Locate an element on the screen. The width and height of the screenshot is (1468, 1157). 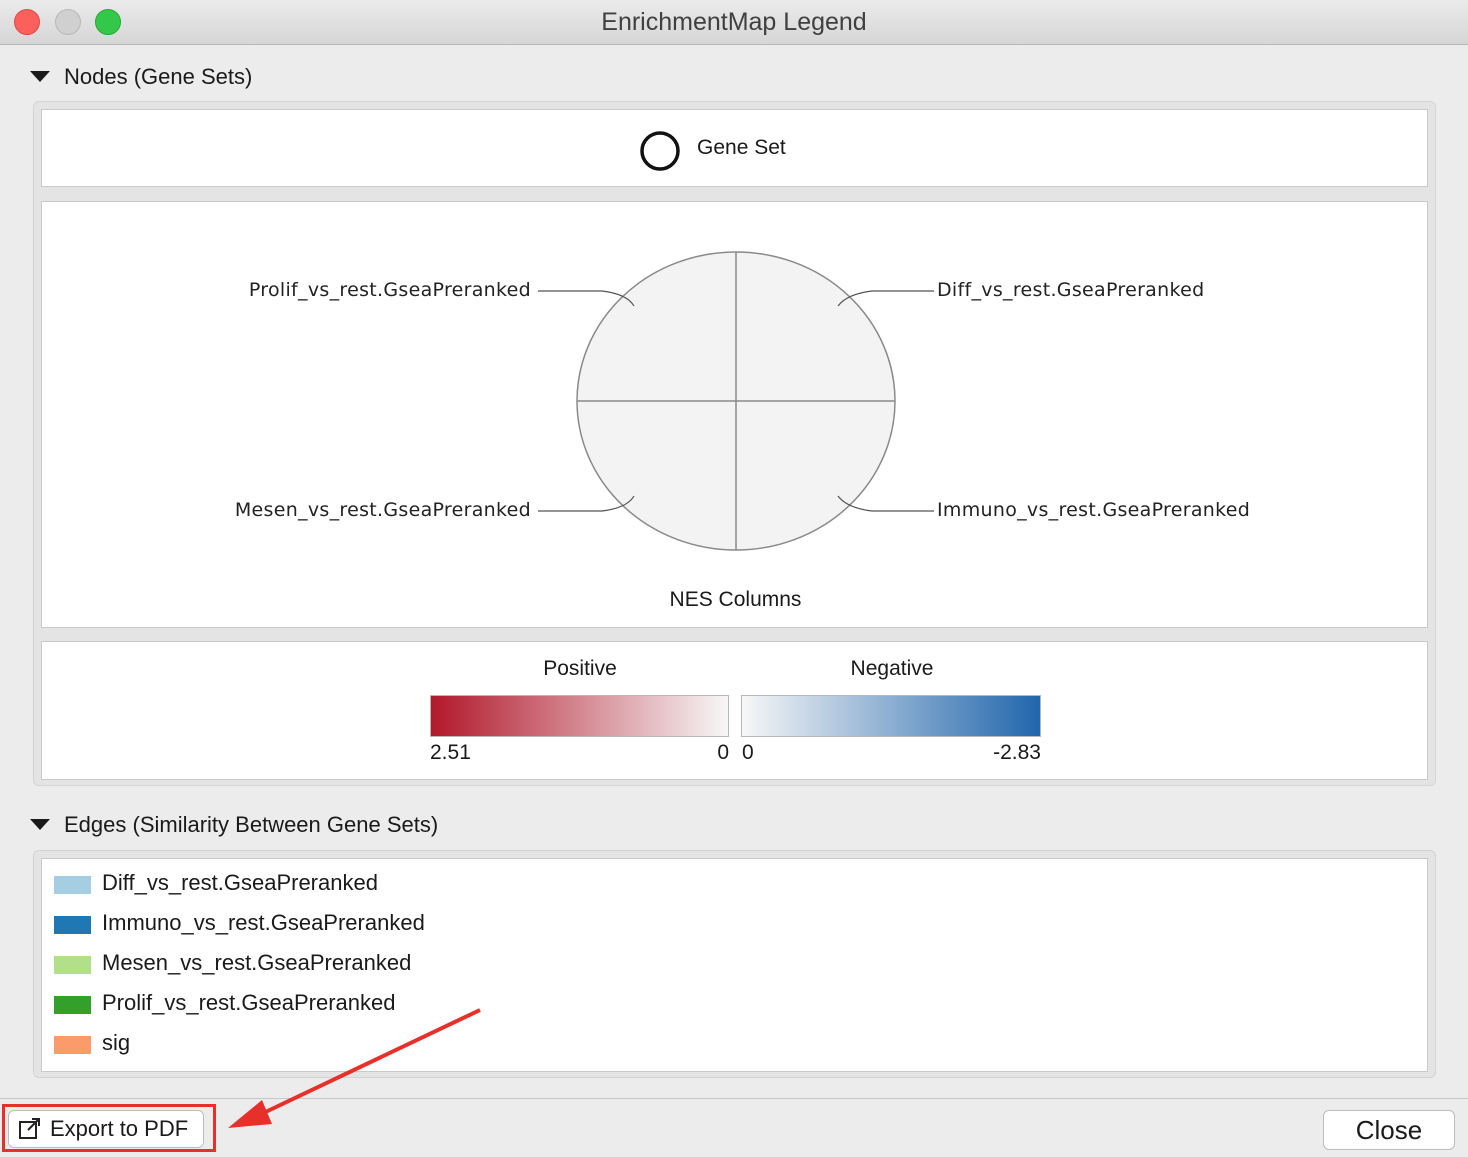
positive-label: Positive is located at coordinates (580, 668).